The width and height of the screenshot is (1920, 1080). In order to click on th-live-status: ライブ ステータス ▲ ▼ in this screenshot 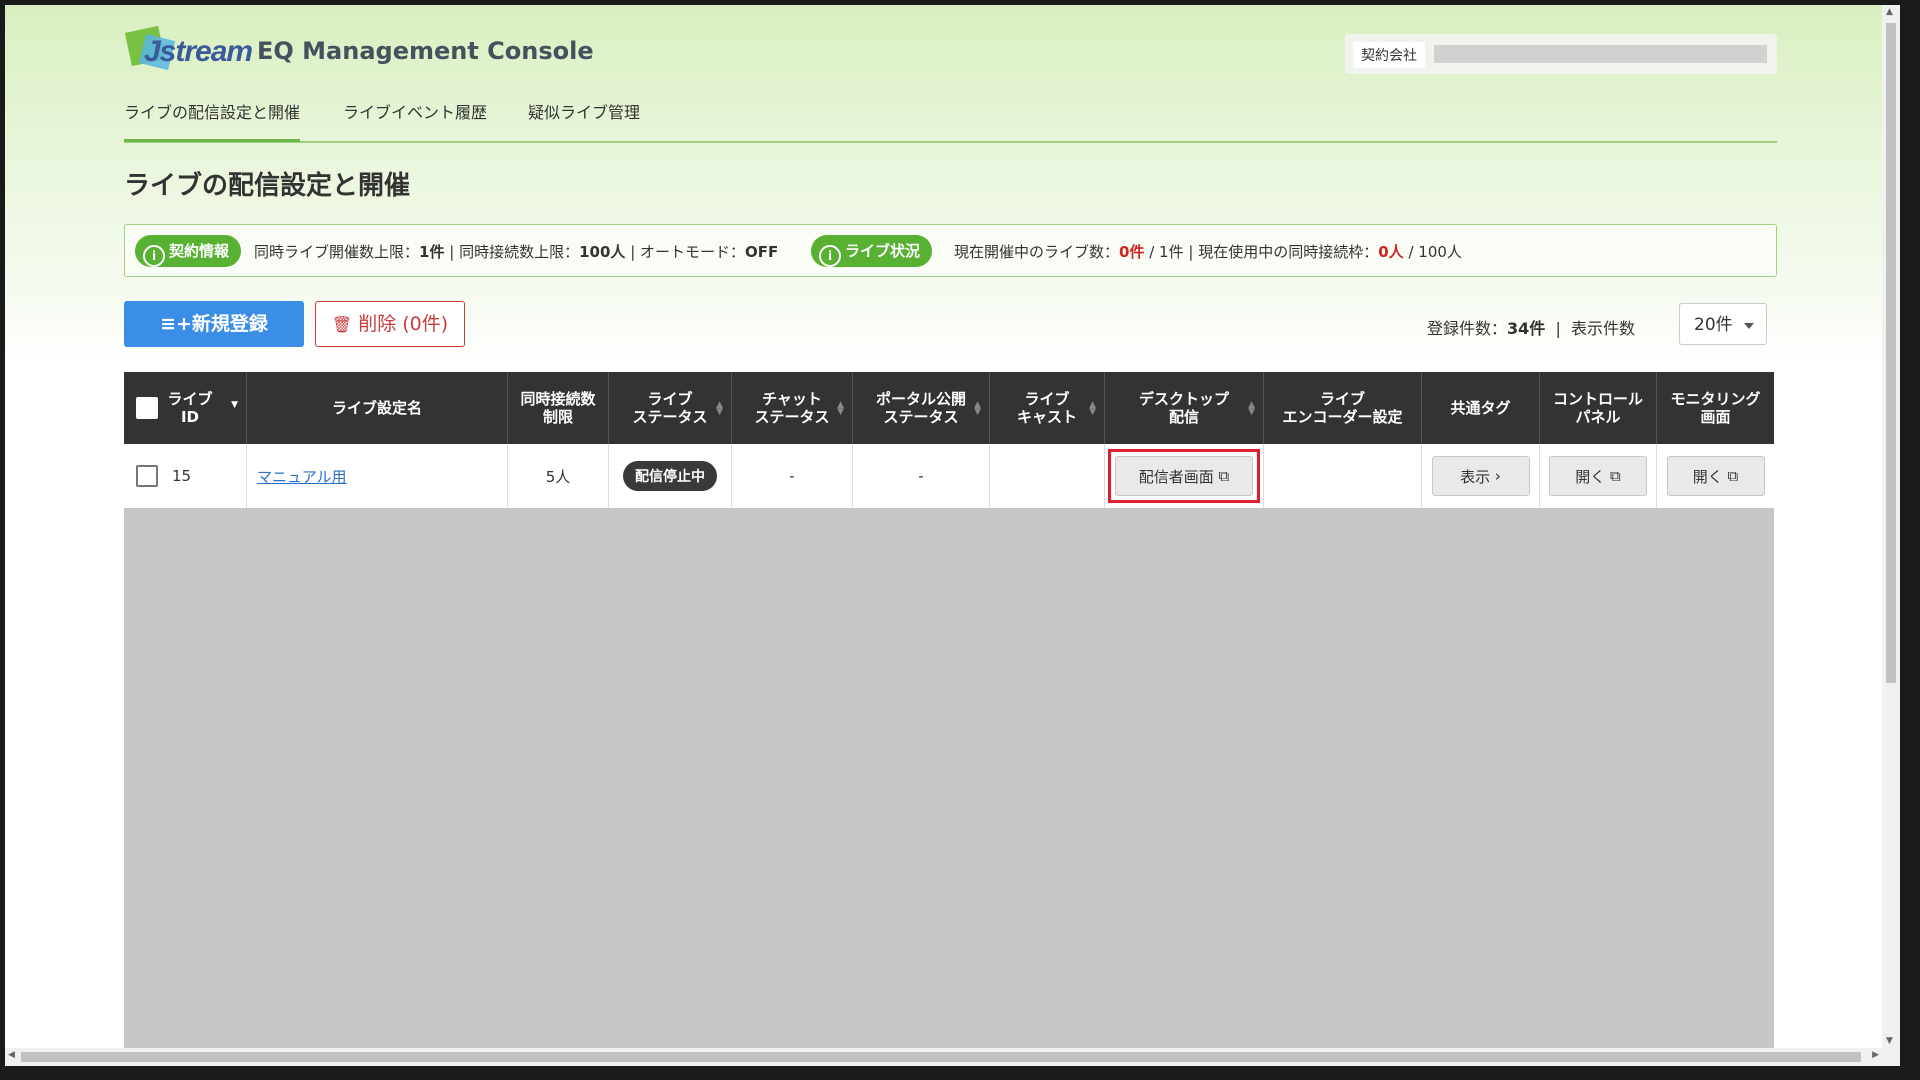, I will do `click(670, 408)`.